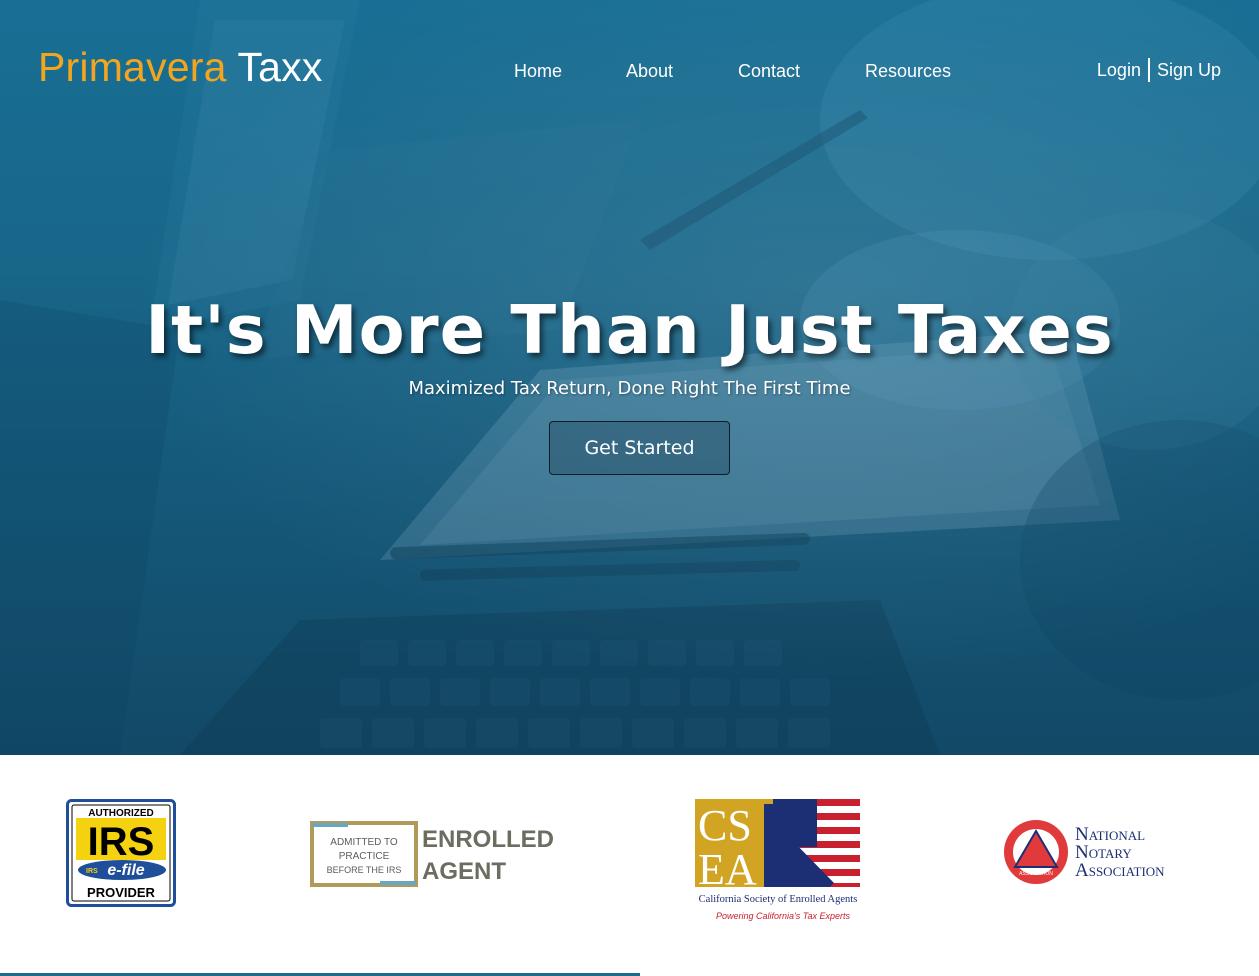 This screenshot has height=976, width=1259. Describe the element at coordinates (1119, 70) in the screenshot. I see `login-link: Login` at that location.